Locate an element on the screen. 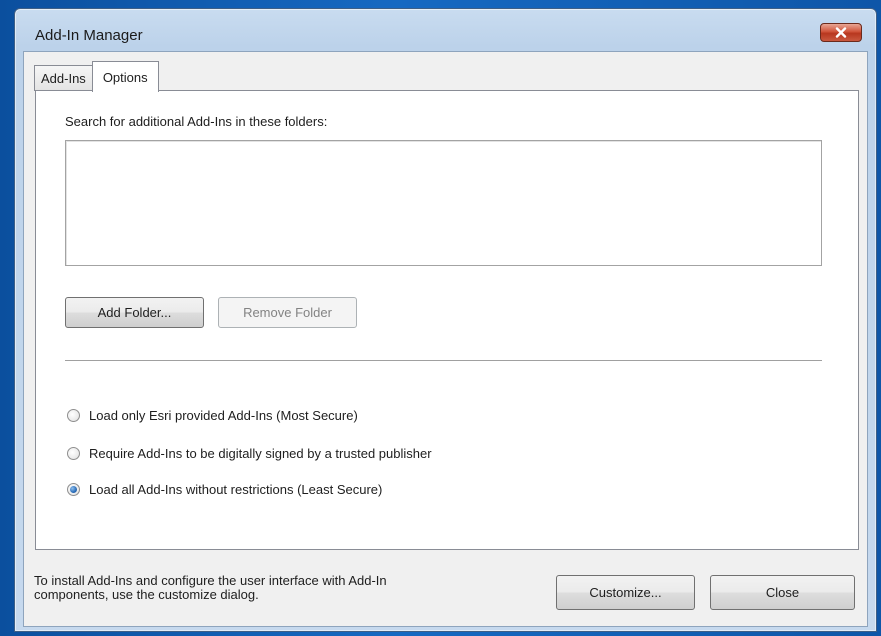 The height and width of the screenshot is (636, 881). window-title: Add-In Manager is located at coordinates (89, 35).